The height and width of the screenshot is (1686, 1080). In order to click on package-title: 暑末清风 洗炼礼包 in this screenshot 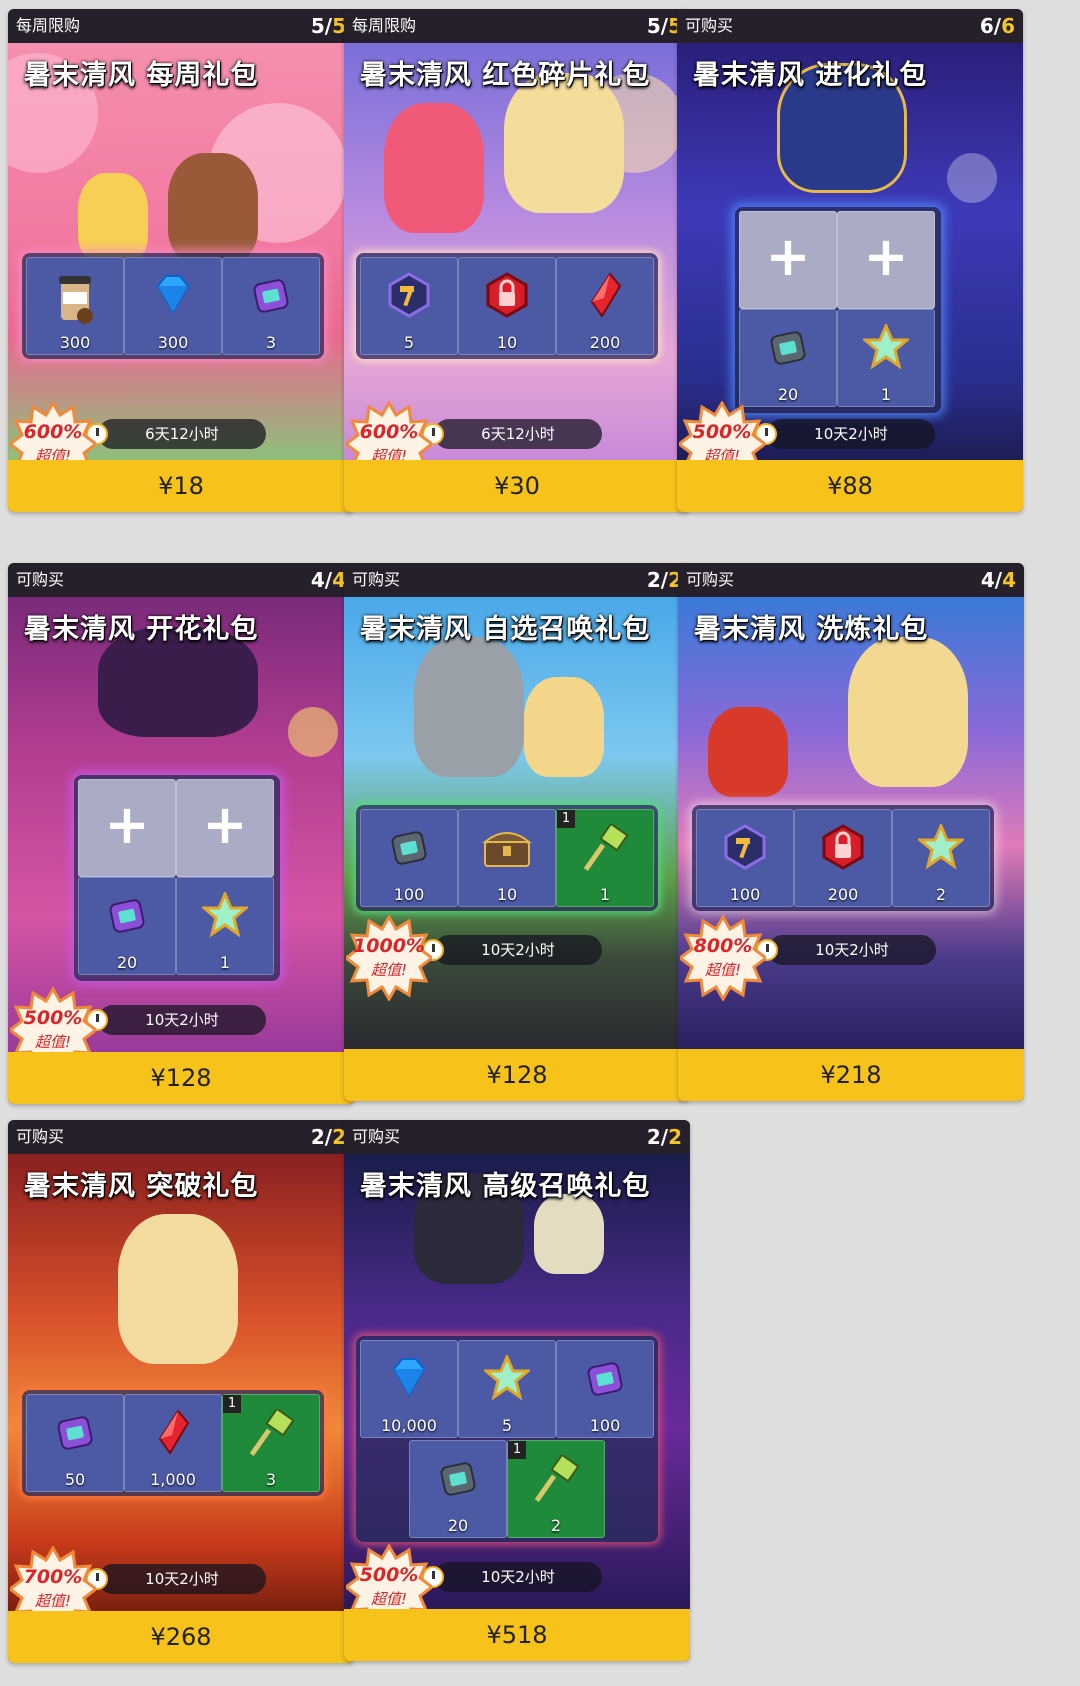, I will do `click(811, 629)`.